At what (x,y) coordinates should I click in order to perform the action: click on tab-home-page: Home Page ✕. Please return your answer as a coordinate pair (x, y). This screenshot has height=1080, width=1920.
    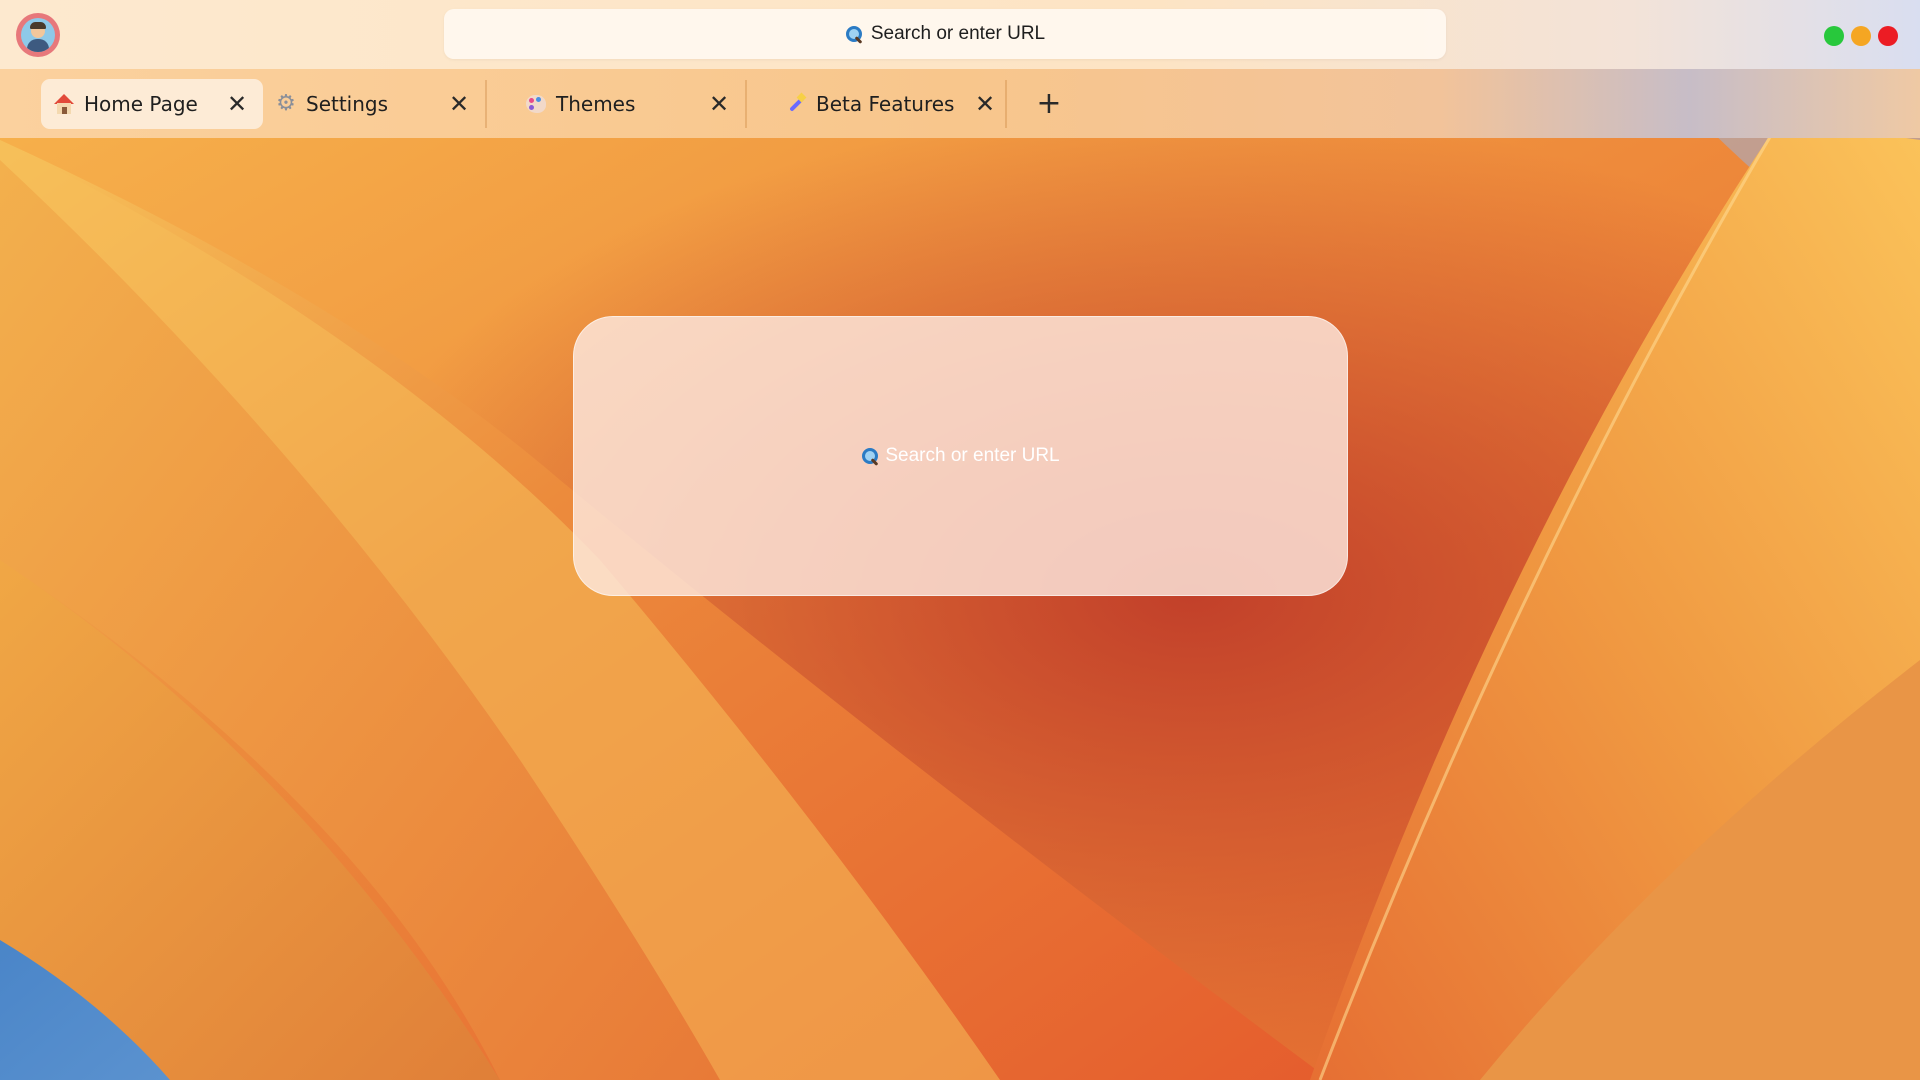
    Looking at the image, I should click on (152, 103).